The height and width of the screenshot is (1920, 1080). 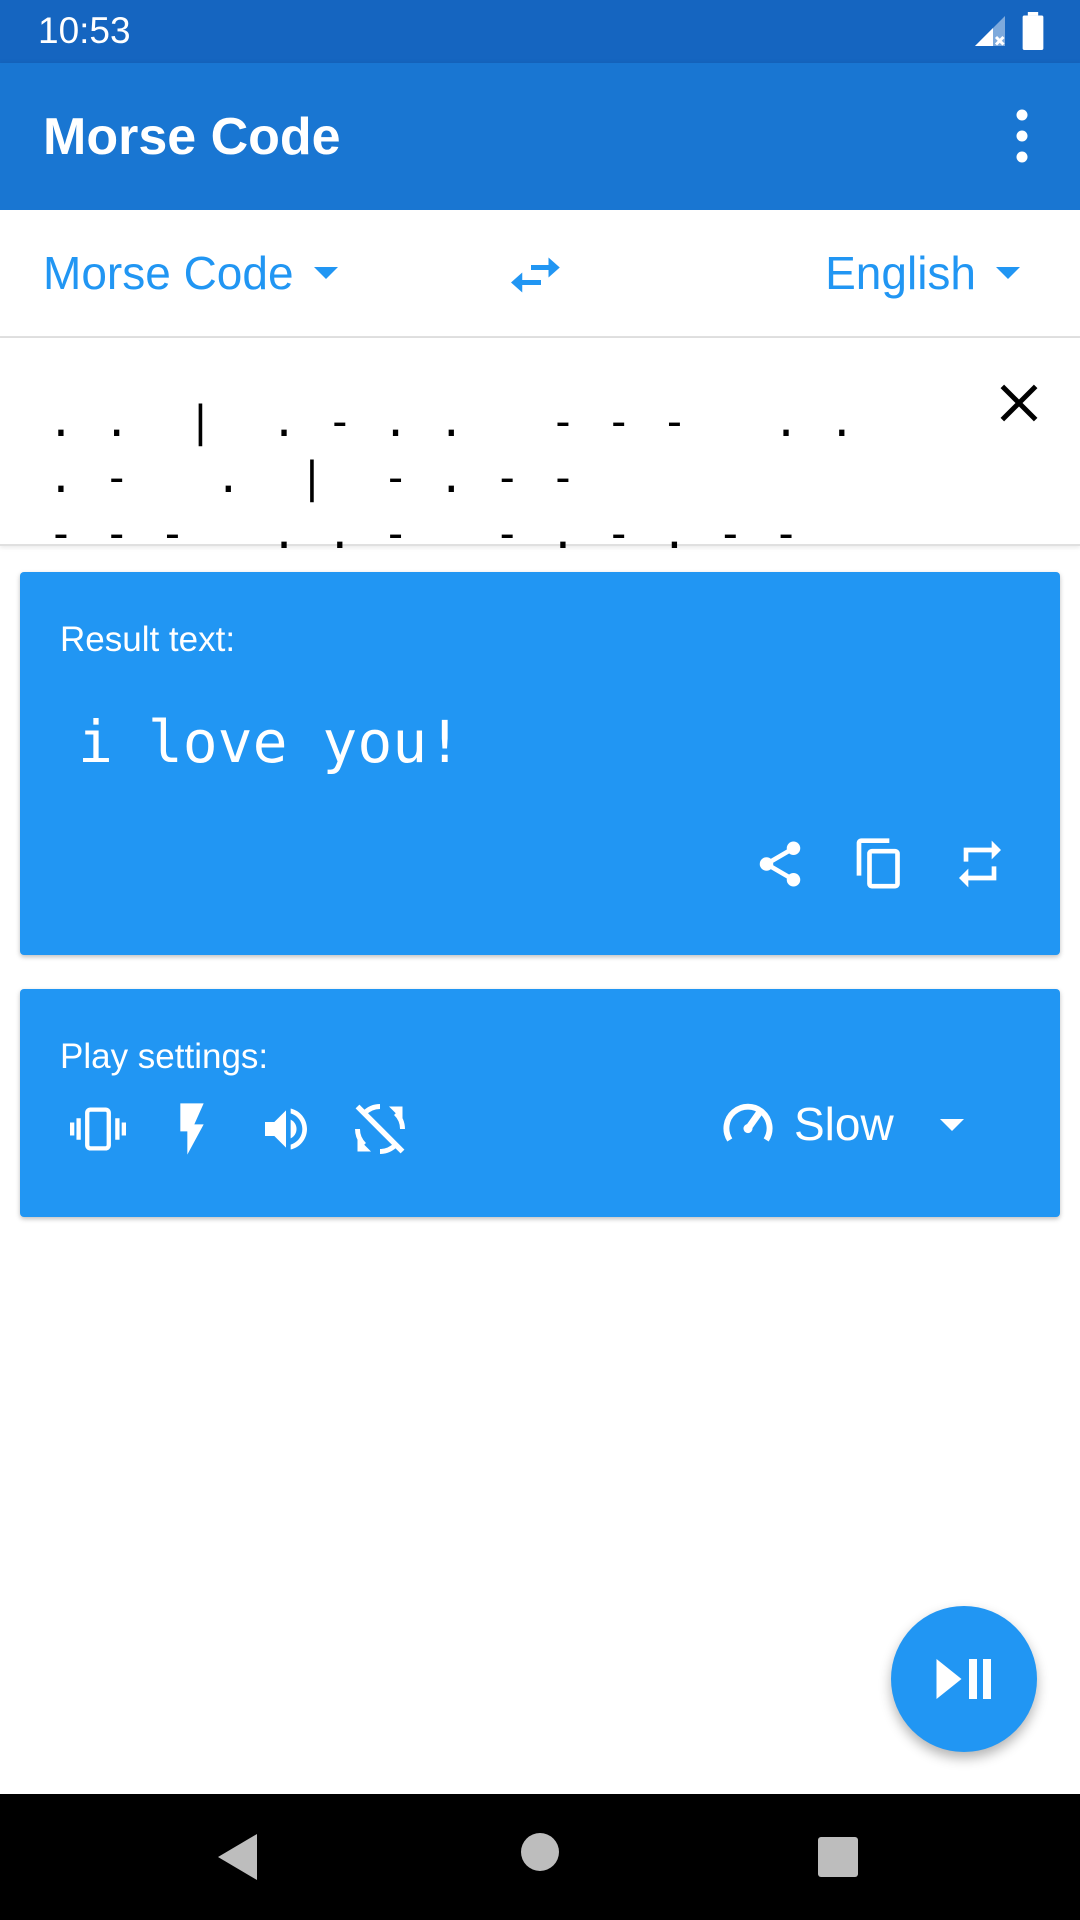 What do you see at coordinates (192, 1129) in the screenshot?
I see `flash-icon` at bounding box center [192, 1129].